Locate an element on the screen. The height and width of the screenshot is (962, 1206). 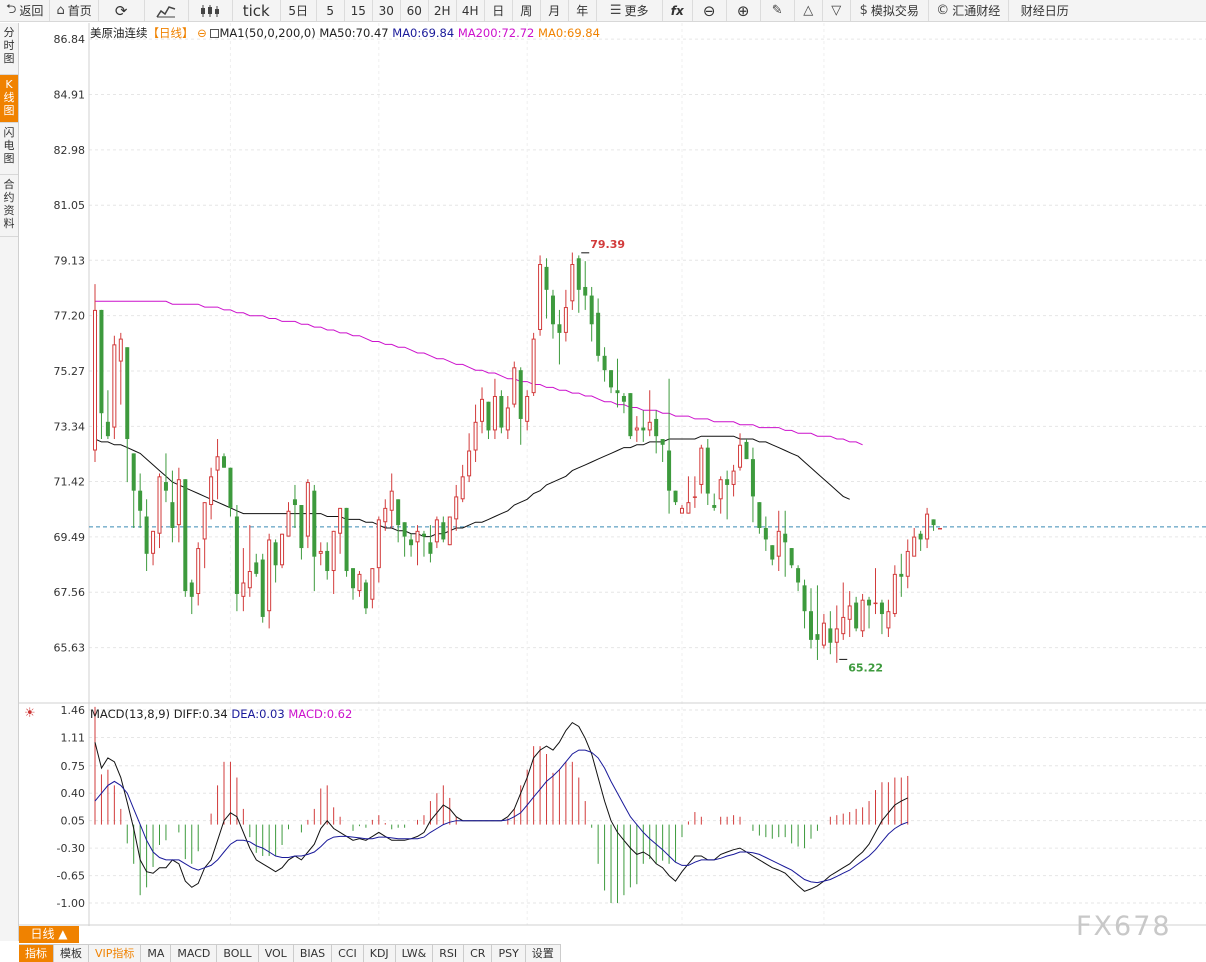
tab-template: 模板 is located at coordinates (71, 953).